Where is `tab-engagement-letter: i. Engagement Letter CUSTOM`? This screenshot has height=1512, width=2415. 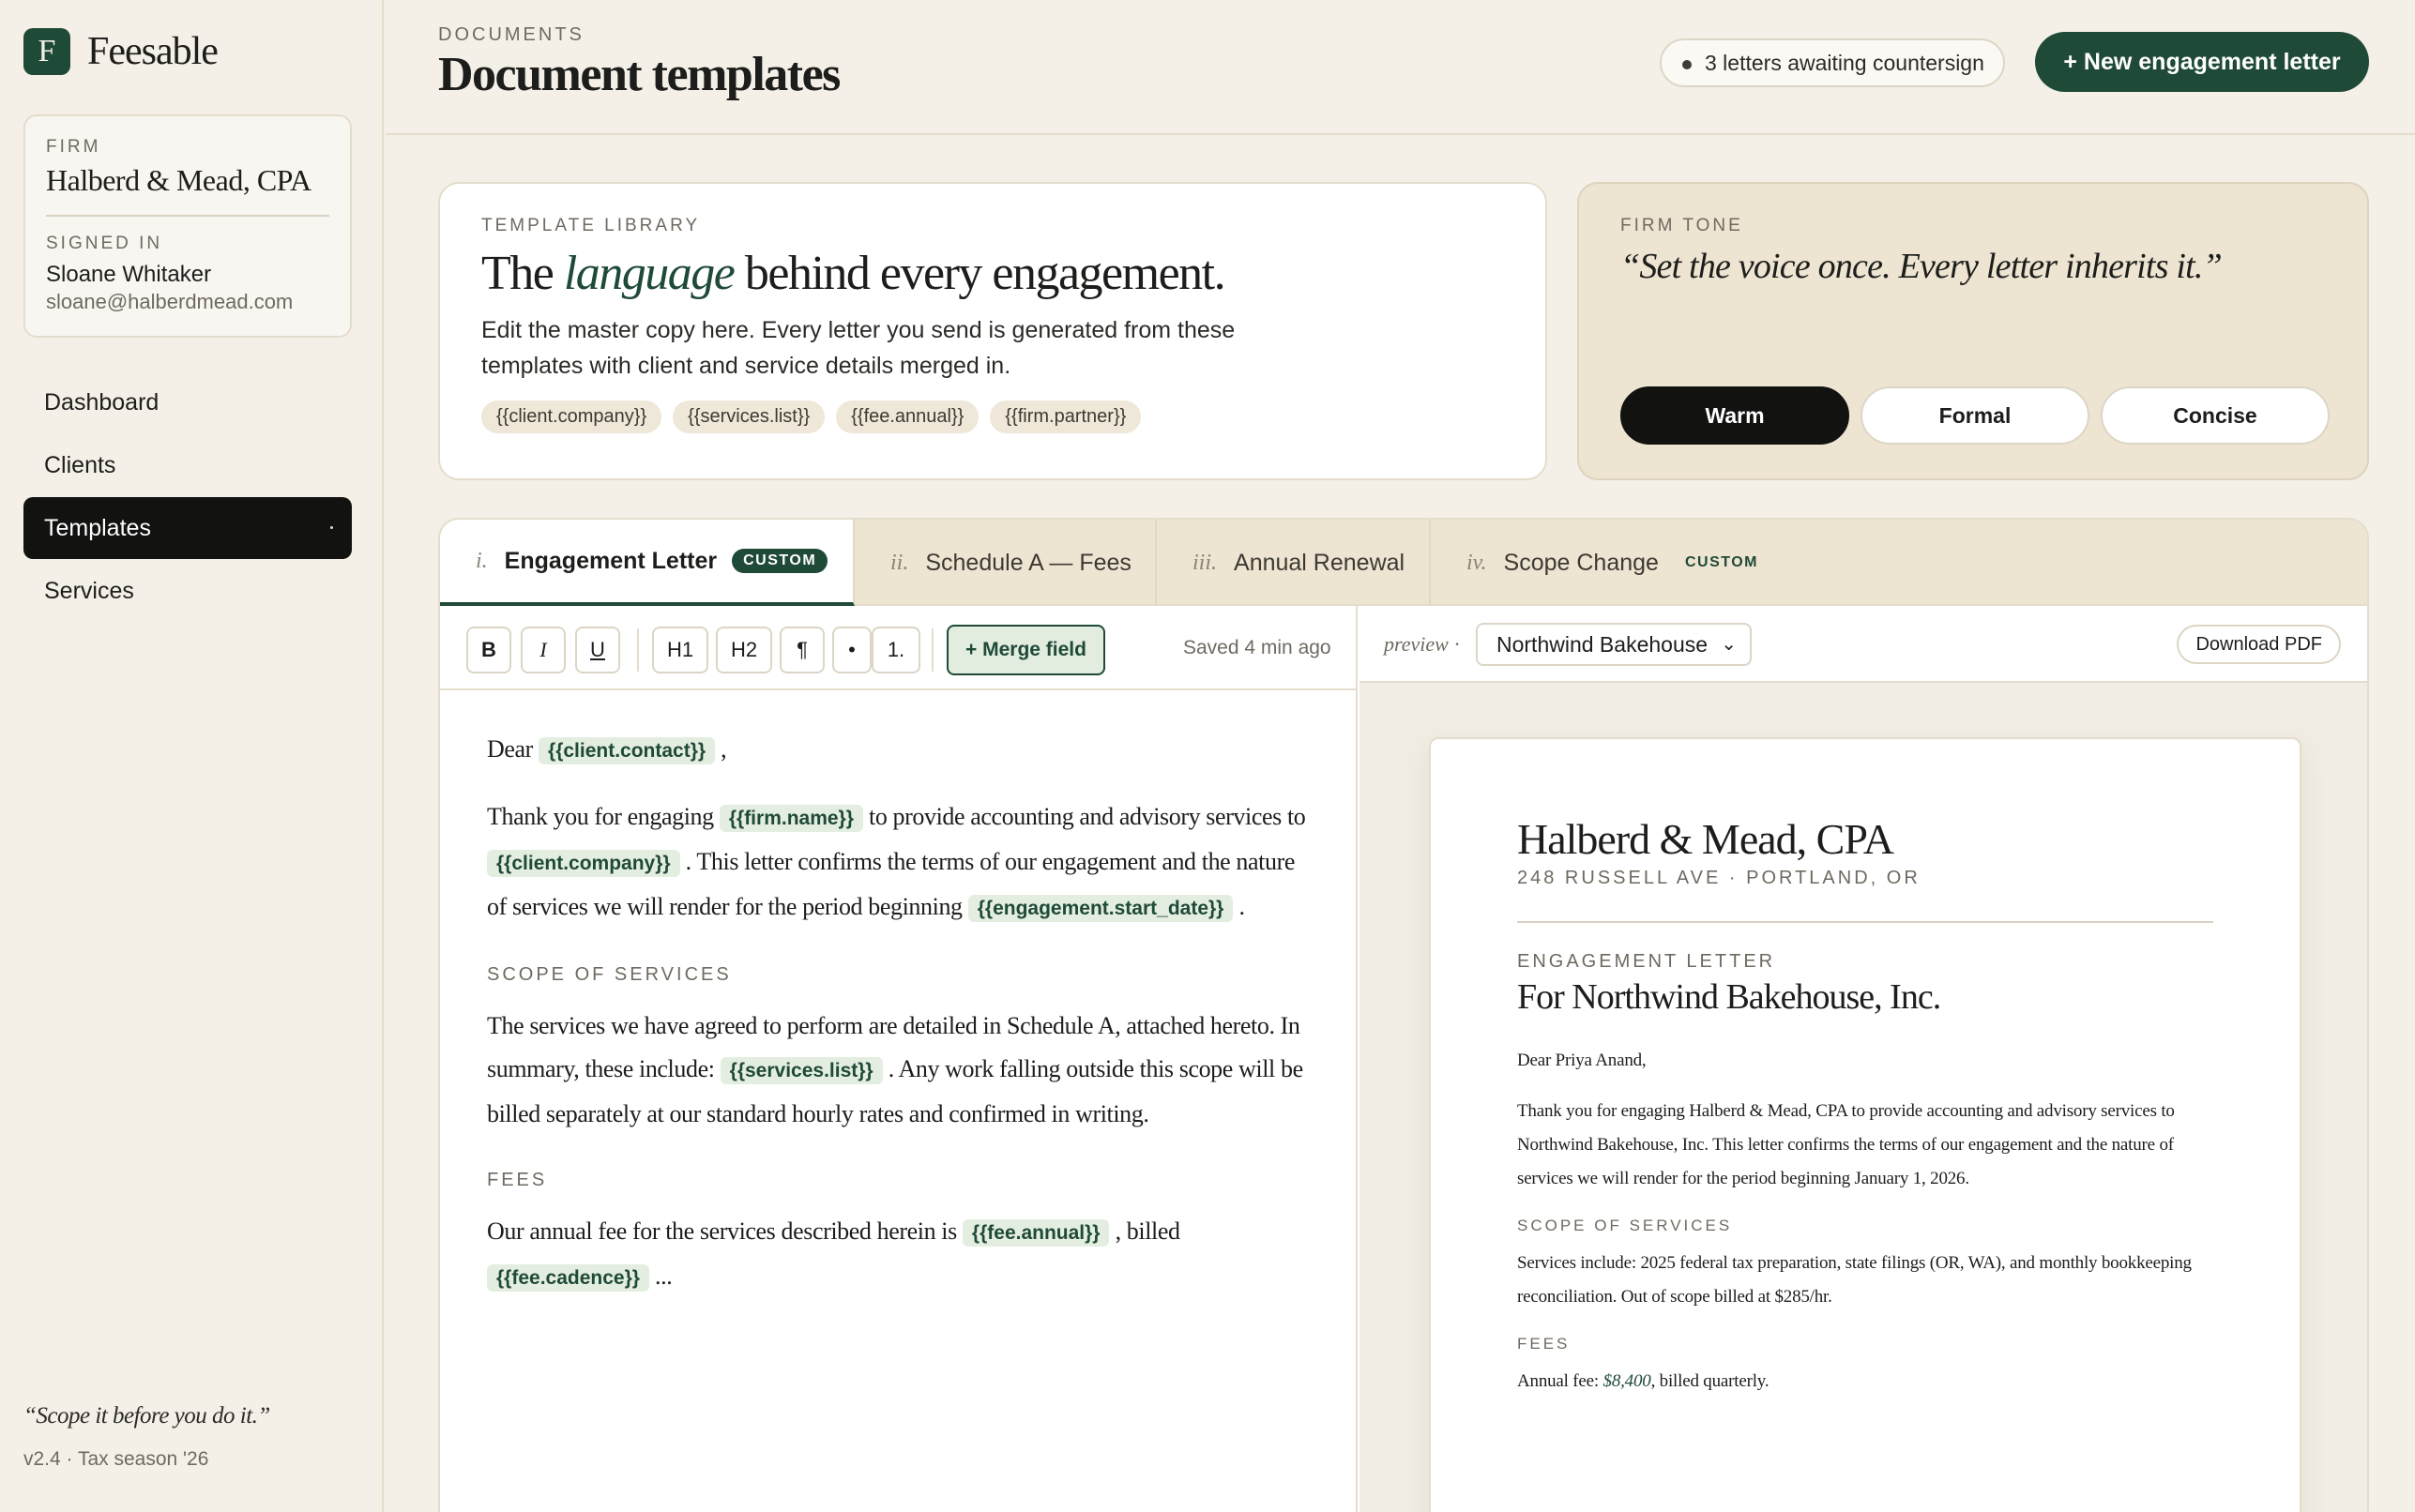 tab-engagement-letter: i. Engagement Letter CUSTOM is located at coordinates (647, 563).